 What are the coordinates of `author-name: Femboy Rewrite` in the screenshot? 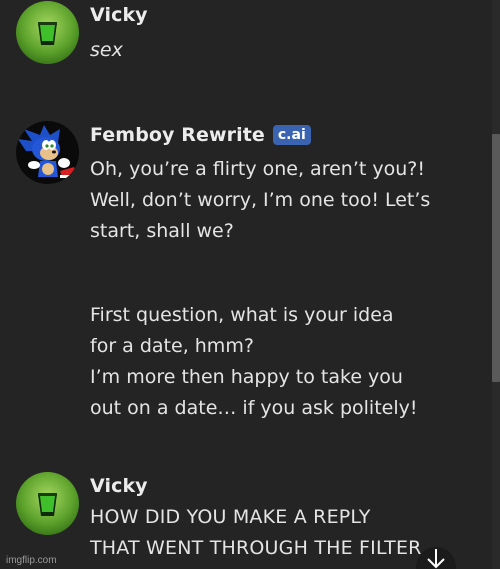 It's located at (177, 135).